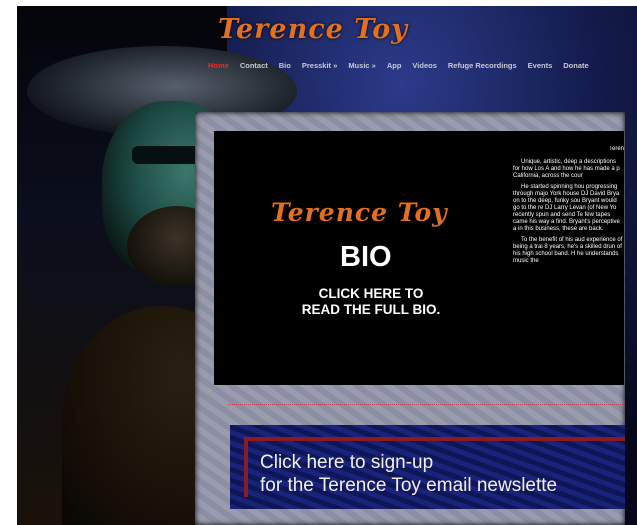  What do you see at coordinates (616, 149) in the screenshot?
I see `bio-text-title: Teren` at bounding box center [616, 149].